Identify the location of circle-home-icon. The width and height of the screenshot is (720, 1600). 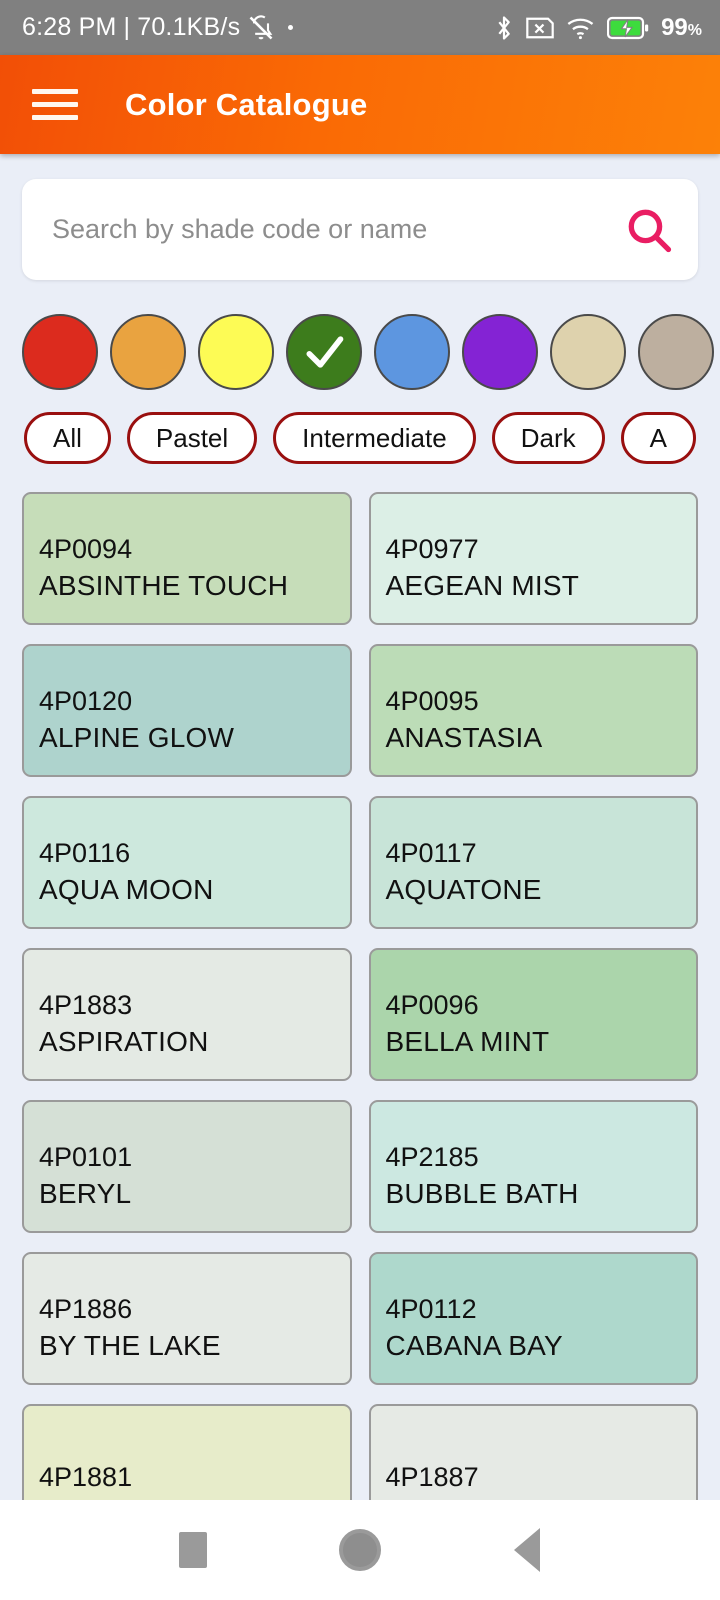
(360, 1550).